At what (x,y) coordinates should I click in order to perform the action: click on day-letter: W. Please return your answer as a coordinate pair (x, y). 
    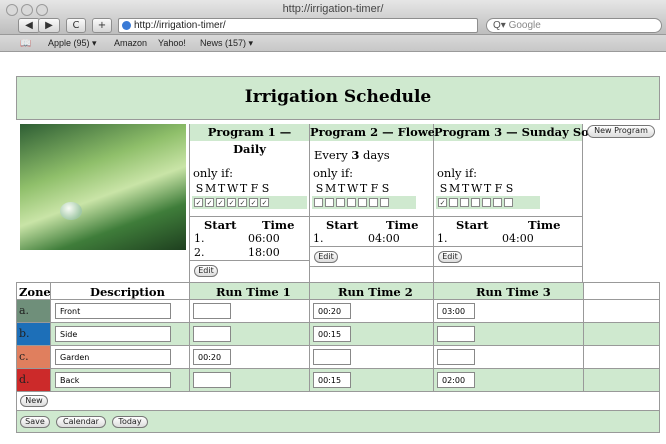
    Looking at the image, I should click on (477, 188).